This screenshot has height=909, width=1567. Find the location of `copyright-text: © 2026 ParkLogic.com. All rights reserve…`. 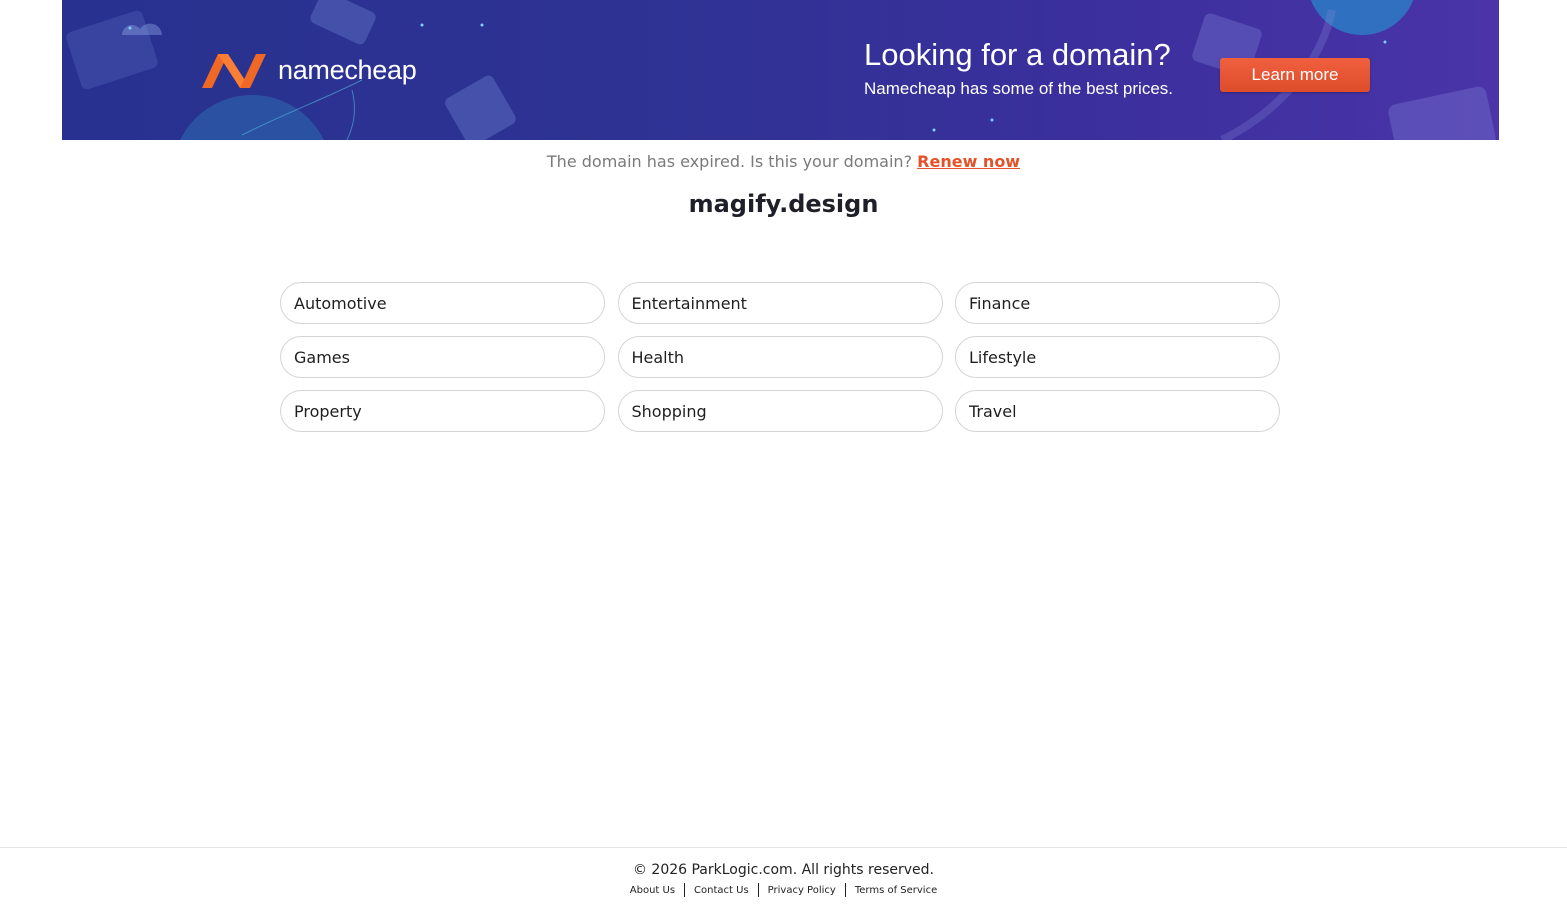

copyright-text: © 2026 ParkLogic.com. All rights reserve… is located at coordinates (783, 870).